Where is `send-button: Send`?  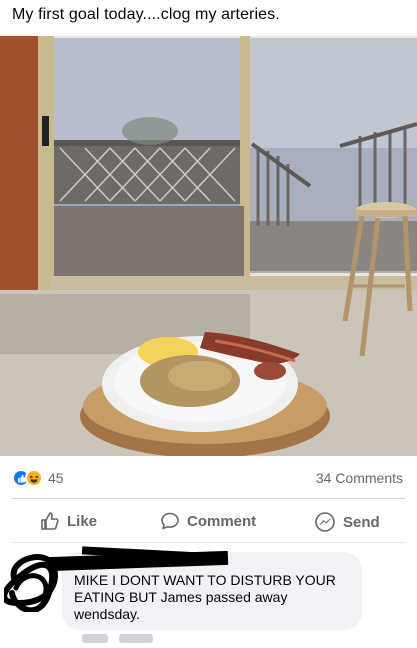
send-button: Send is located at coordinates (347, 522).